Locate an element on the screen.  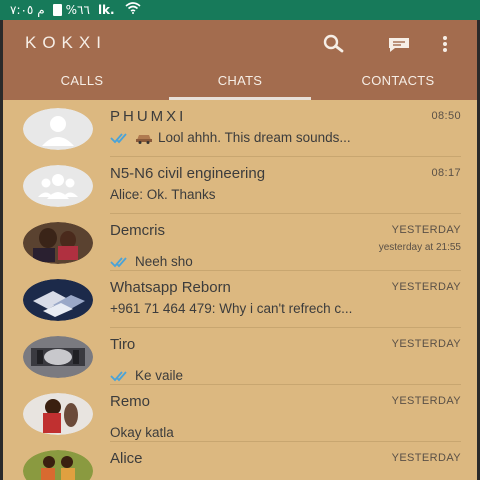
chat-name: PHUMXI is located at coordinates (148, 116).